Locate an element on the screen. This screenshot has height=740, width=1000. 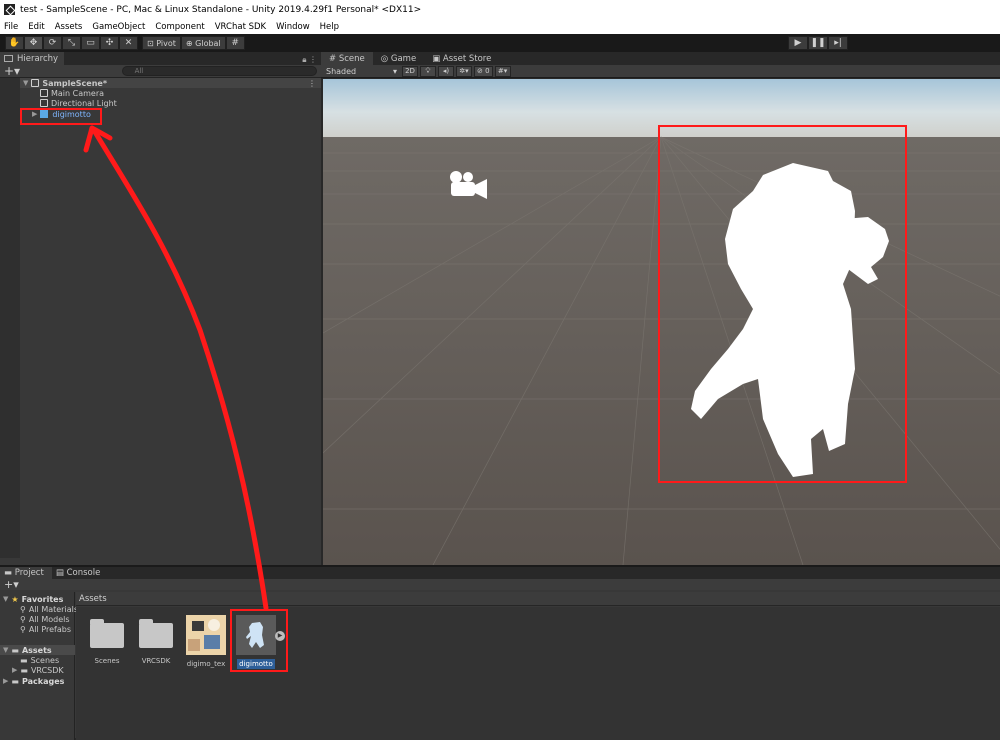
annotation-arrow is located at coordinates (176, 368).